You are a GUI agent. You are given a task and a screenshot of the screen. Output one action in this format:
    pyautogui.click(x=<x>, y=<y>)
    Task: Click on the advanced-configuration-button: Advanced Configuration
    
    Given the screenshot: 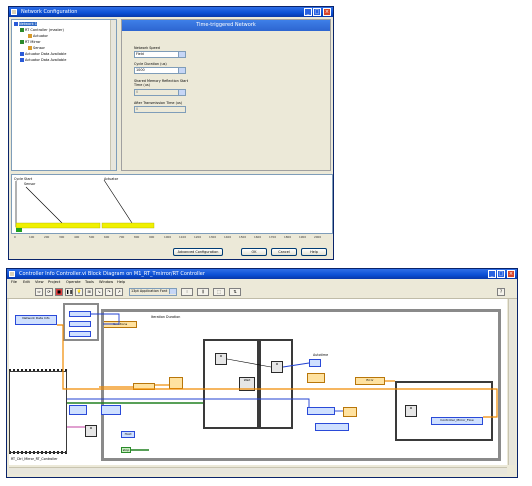 What is the action you would take?
    pyautogui.click(x=198, y=252)
    